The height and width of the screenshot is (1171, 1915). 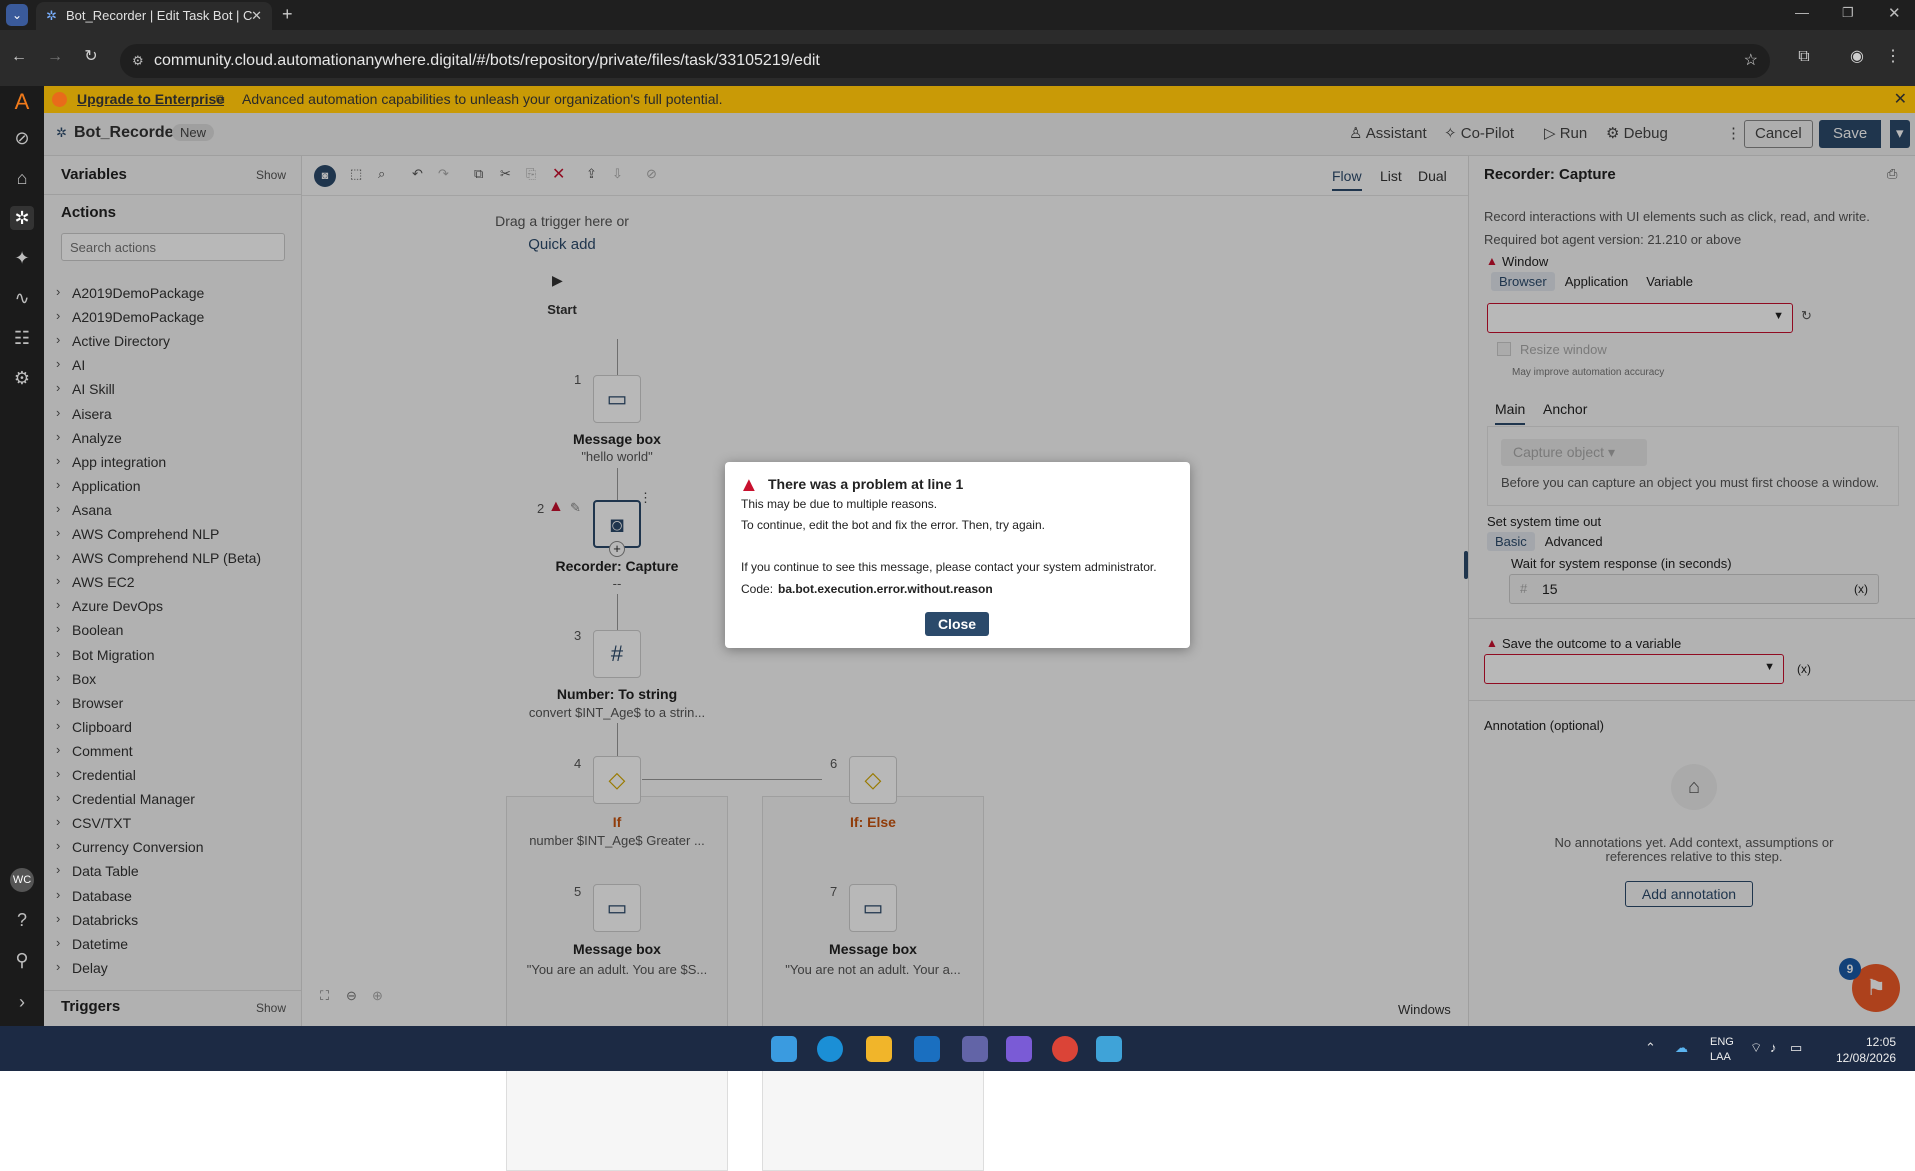 What do you see at coordinates (220, 99) in the screenshot?
I see `external-link-icon: ⧉` at bounding box center [220, 99].